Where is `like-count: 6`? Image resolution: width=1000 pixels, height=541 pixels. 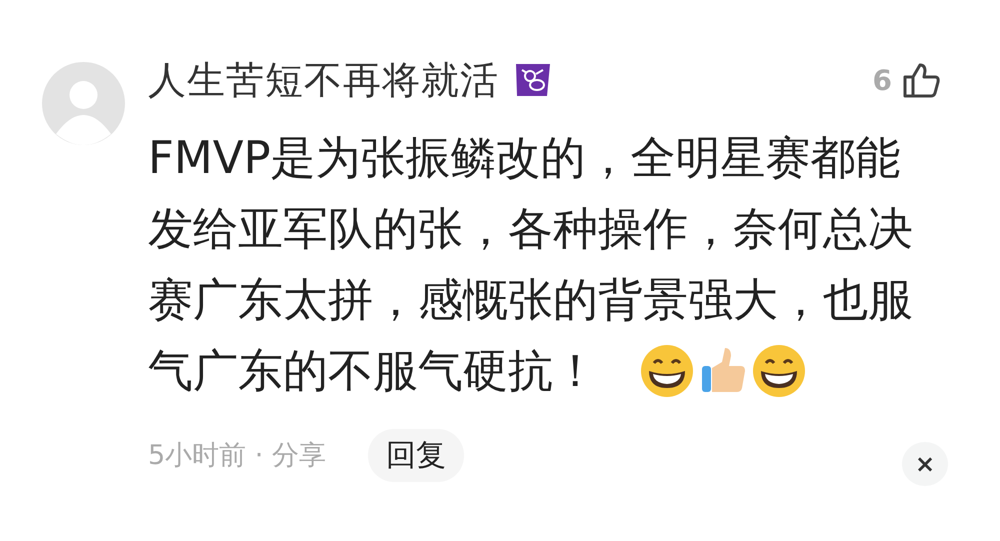
like-count: 6 is located at coordinates (882, 80).